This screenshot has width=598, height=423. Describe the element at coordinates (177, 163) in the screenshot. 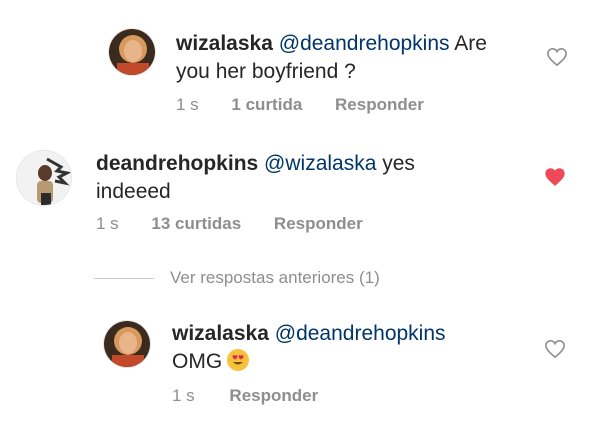

I see `comment-username: deandrehopkins` at that location.